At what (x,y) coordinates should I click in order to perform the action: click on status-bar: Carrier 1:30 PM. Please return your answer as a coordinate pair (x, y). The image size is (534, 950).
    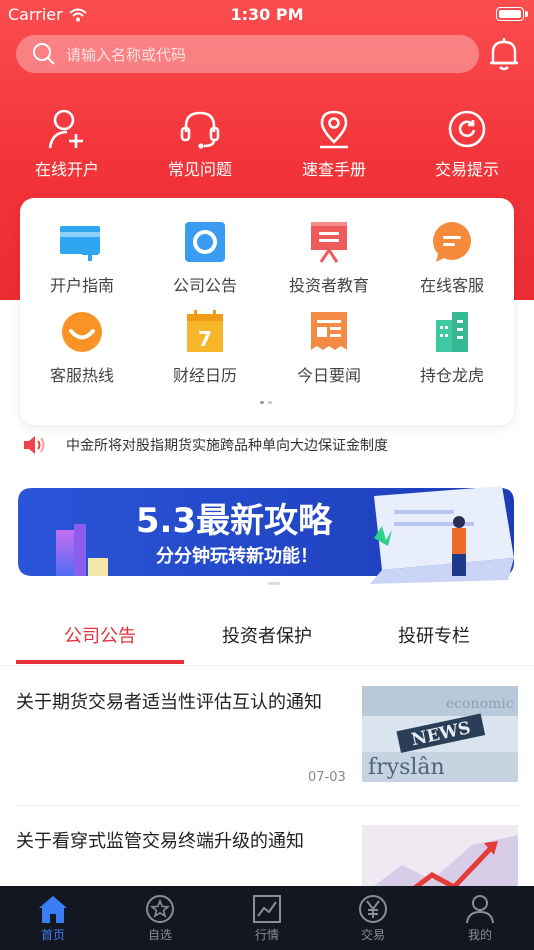
    Looking at the image, I should click on (267, 15).